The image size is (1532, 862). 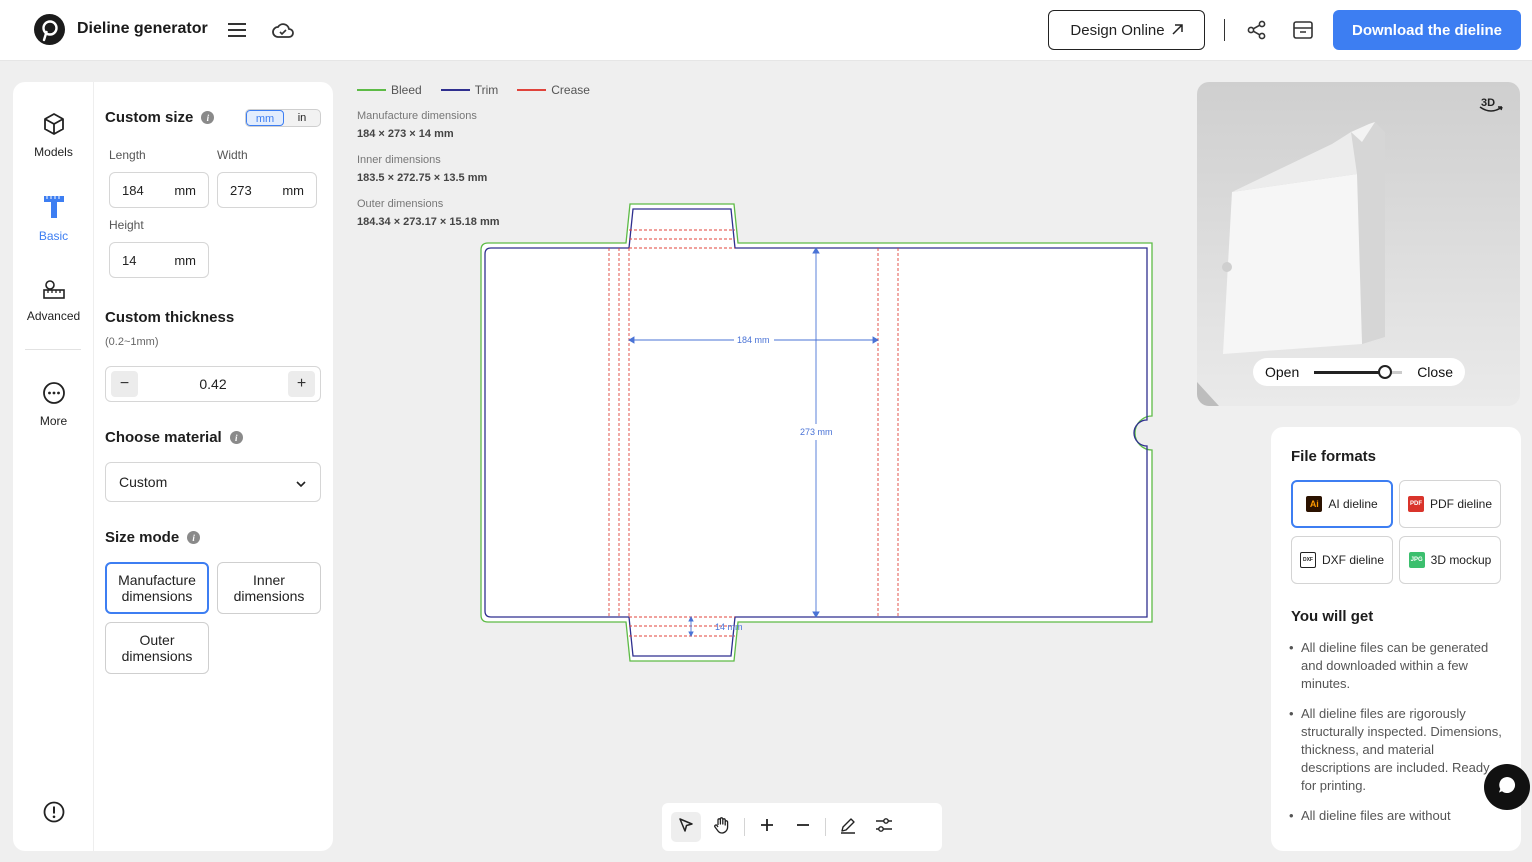 I want to click on open-label: Open, so click(x=1282, y=372).